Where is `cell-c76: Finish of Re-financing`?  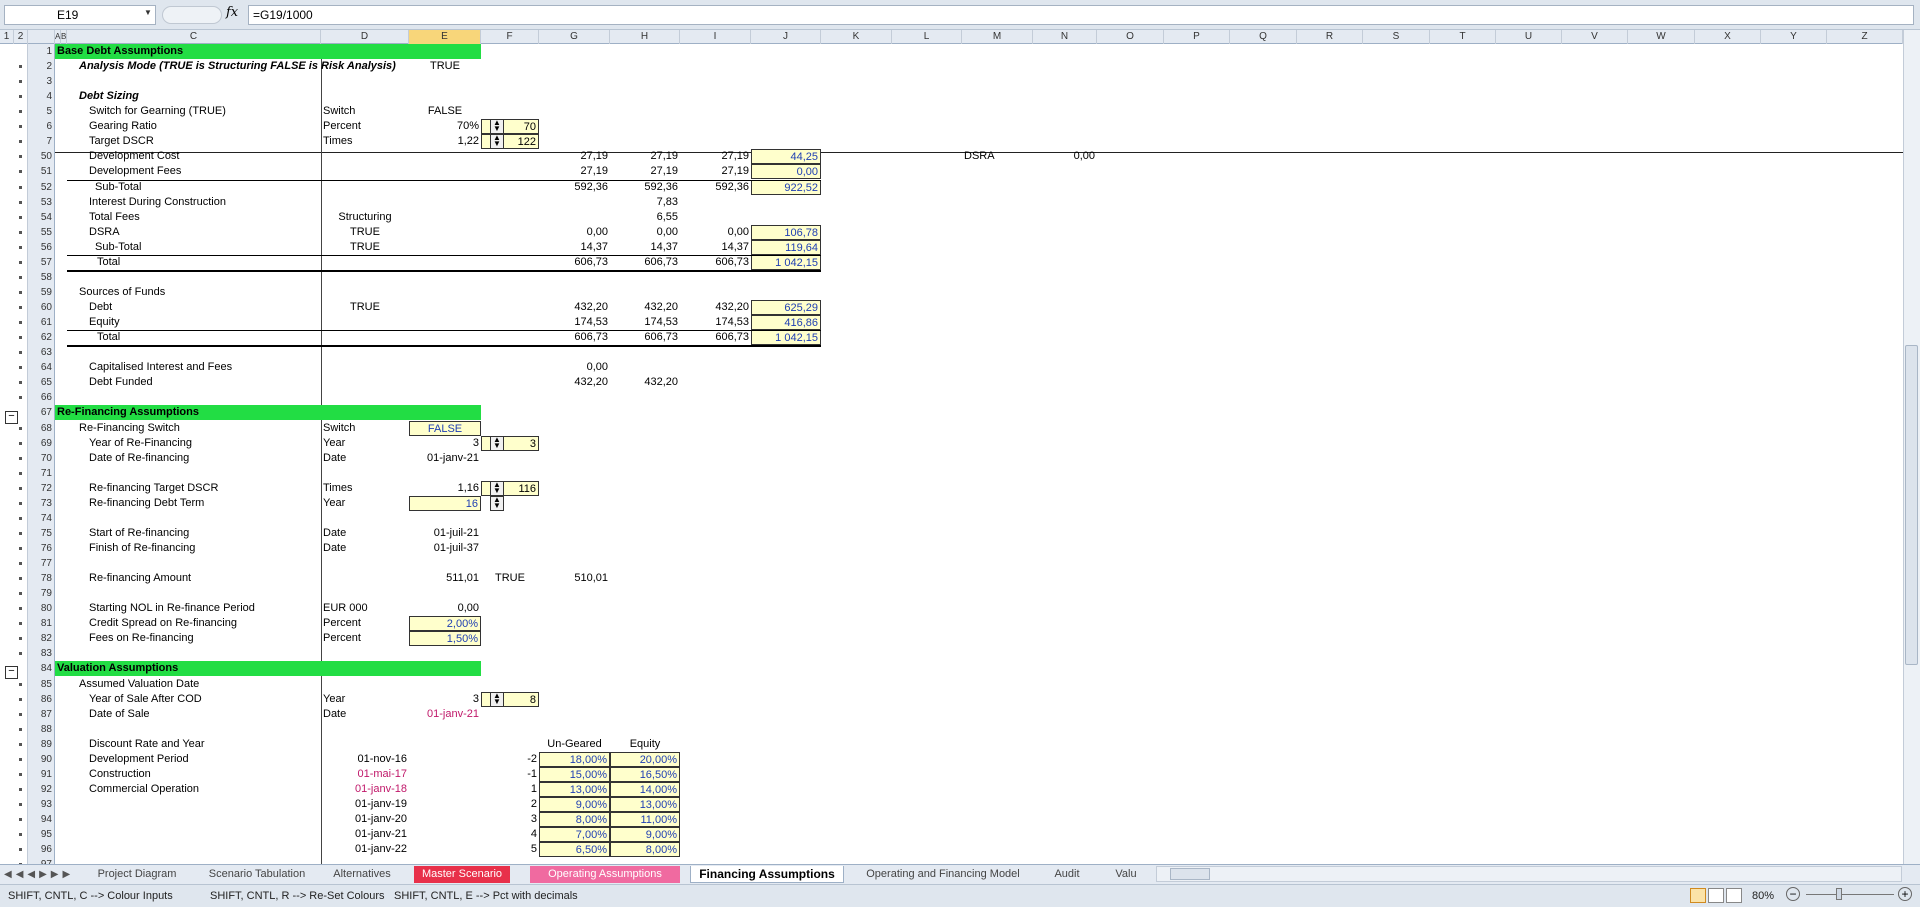 cell-c76: Finish of Re-financing is located at coordinates (194, 548).